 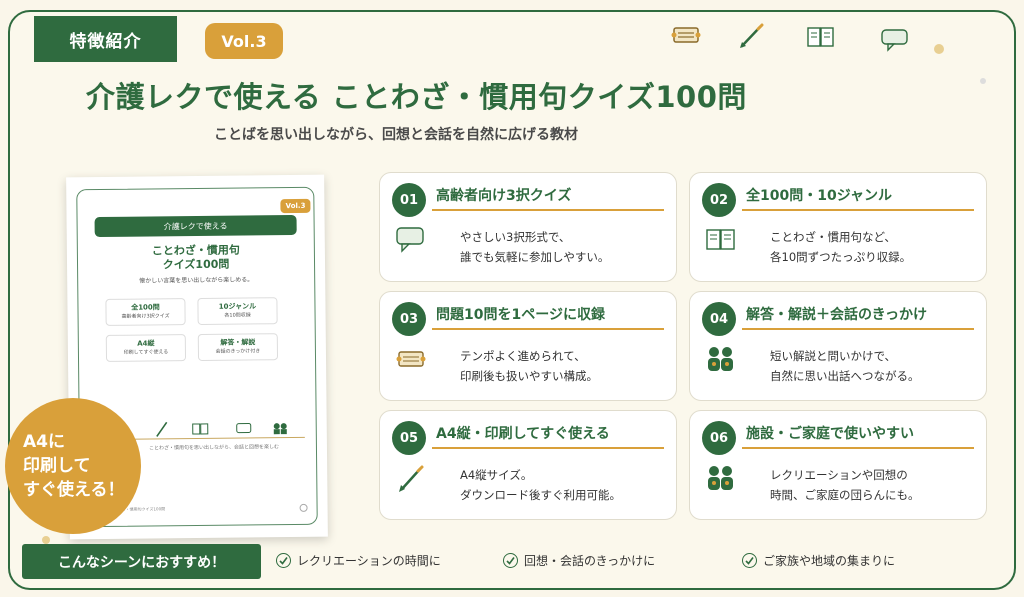 What do you see at coordinates (535, 257) in the screenshot?
I see `card-text-line2: 誰でも気軽に参加しやすい。` at bounding box center [535, 257].